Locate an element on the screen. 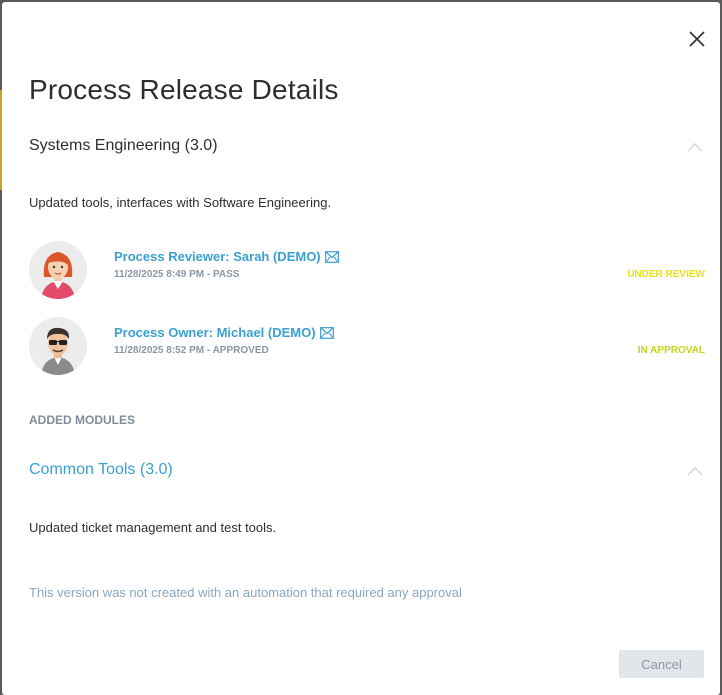 This screenshot has width=722, height=695. section-title: Common Tools (3.0) is located at coordinates (101, 469).